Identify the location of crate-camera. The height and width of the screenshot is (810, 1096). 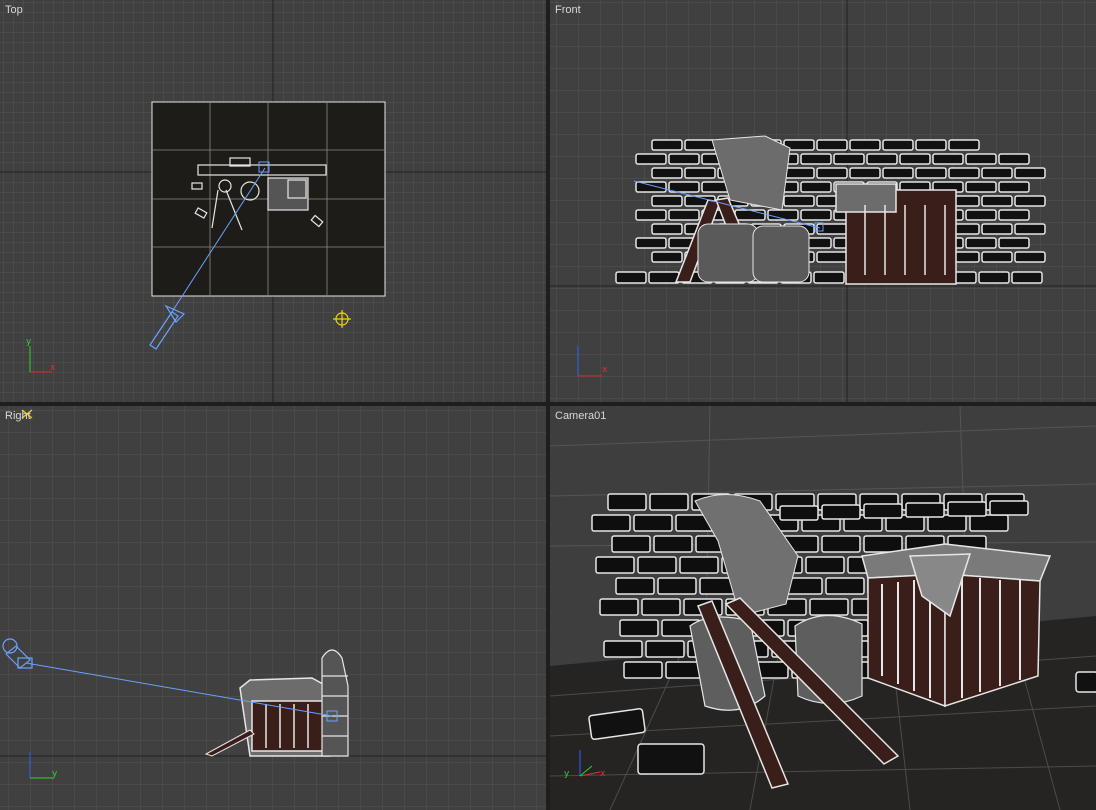
(956, 625).